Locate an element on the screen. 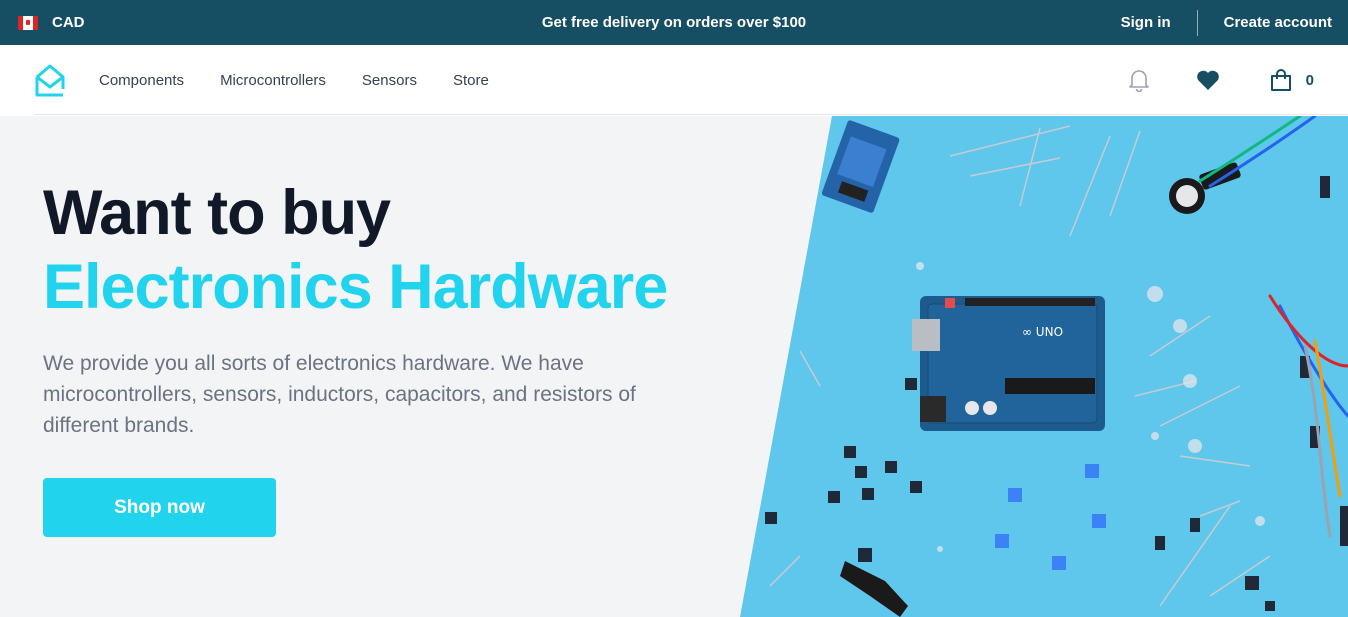 This screenshot has width=1348, height=617. envelope-logo-icon is located at coordinates (50, 81).